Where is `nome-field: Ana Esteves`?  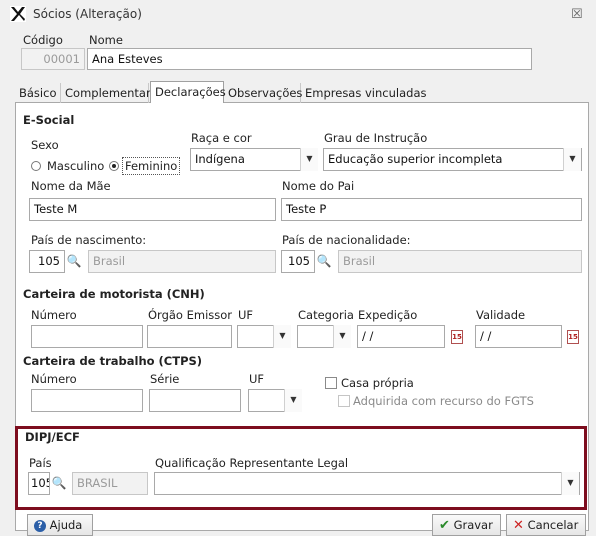 nome-field: Ana Esteves is located at coordinates (309, 59).